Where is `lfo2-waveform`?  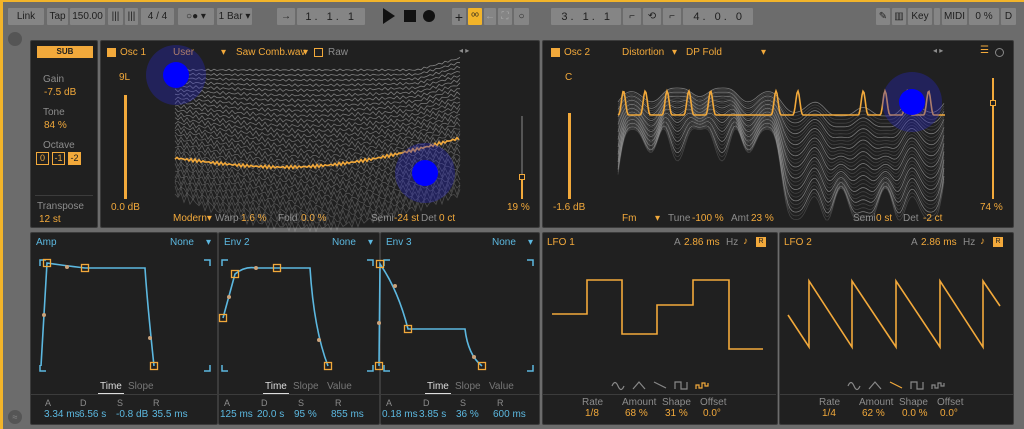 lfo2-waveform is located at coordinates (894, 314).